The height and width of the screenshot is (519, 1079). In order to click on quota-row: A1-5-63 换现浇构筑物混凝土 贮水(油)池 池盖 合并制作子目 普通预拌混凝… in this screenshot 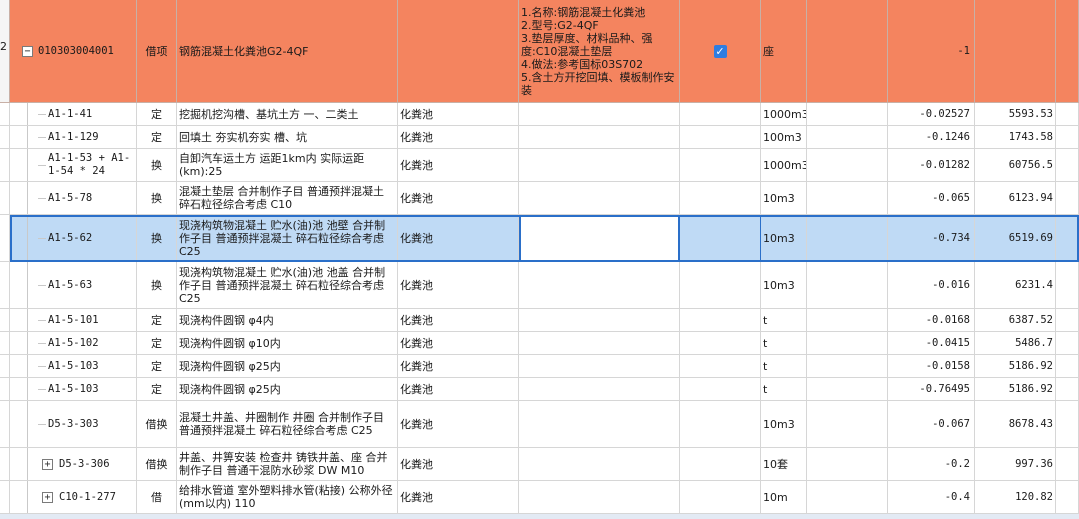, I will do `click(539, 285)`.